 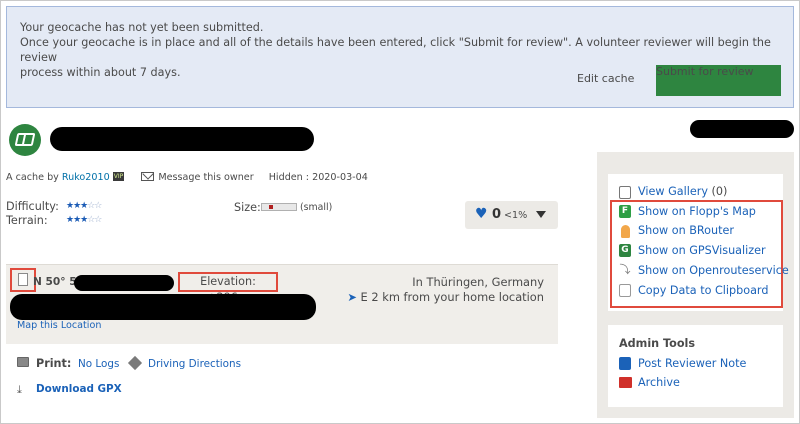 I want to click on show-on-brouter-link: Show on BRouter, so click(x=686, y=230).